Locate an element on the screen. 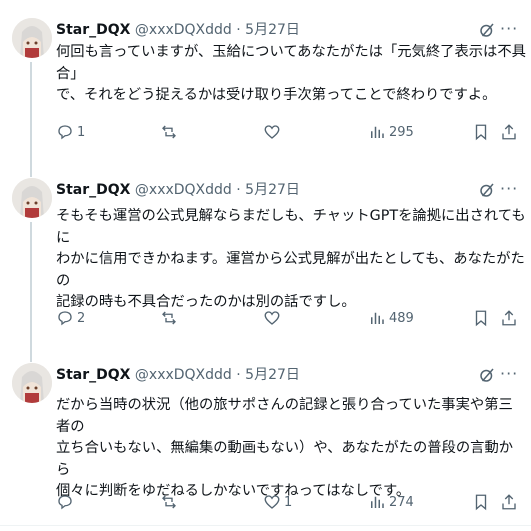 This screenshot has height=531, width=531. reply-count: 2 is located at coordinates (81, 318).